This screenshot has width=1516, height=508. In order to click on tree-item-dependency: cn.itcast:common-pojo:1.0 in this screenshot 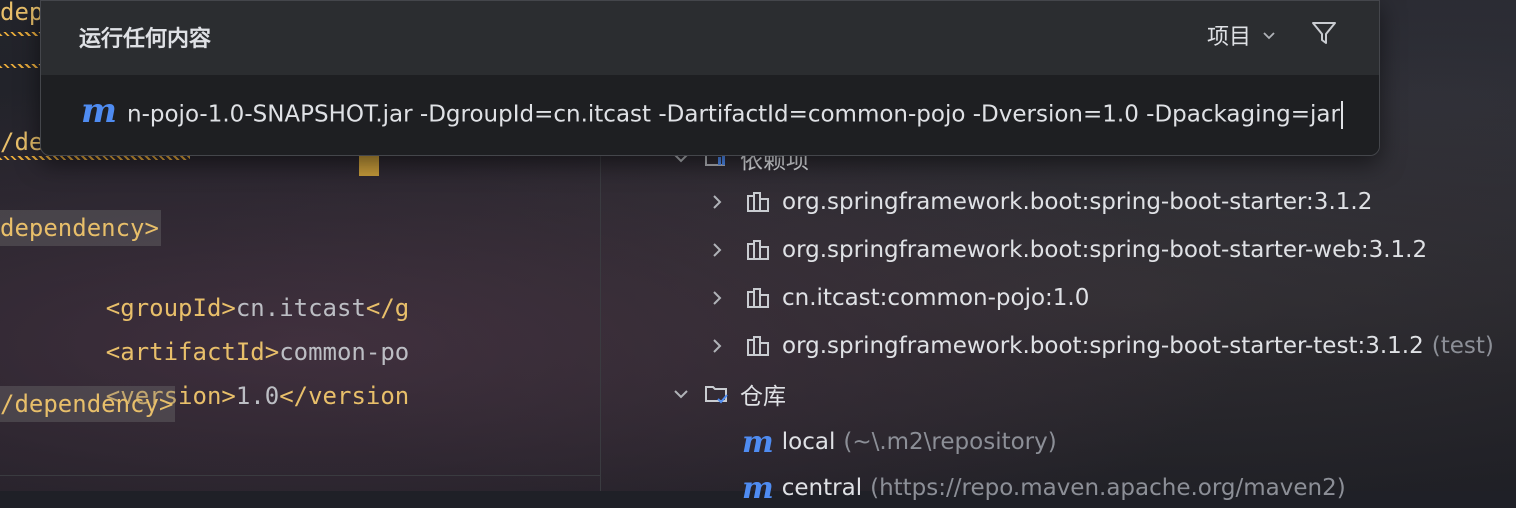, I will do `click(897, 298)`.